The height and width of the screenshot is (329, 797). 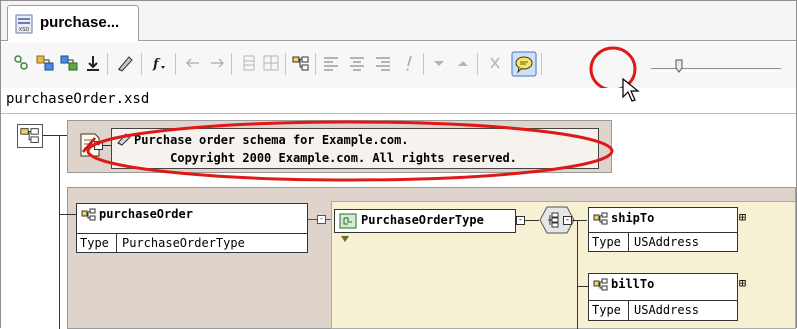 What do you see at coordinates (350, 151) in the screenshot?
I see `annotation-highlight-ellipse` at bounding box center [350, 151].